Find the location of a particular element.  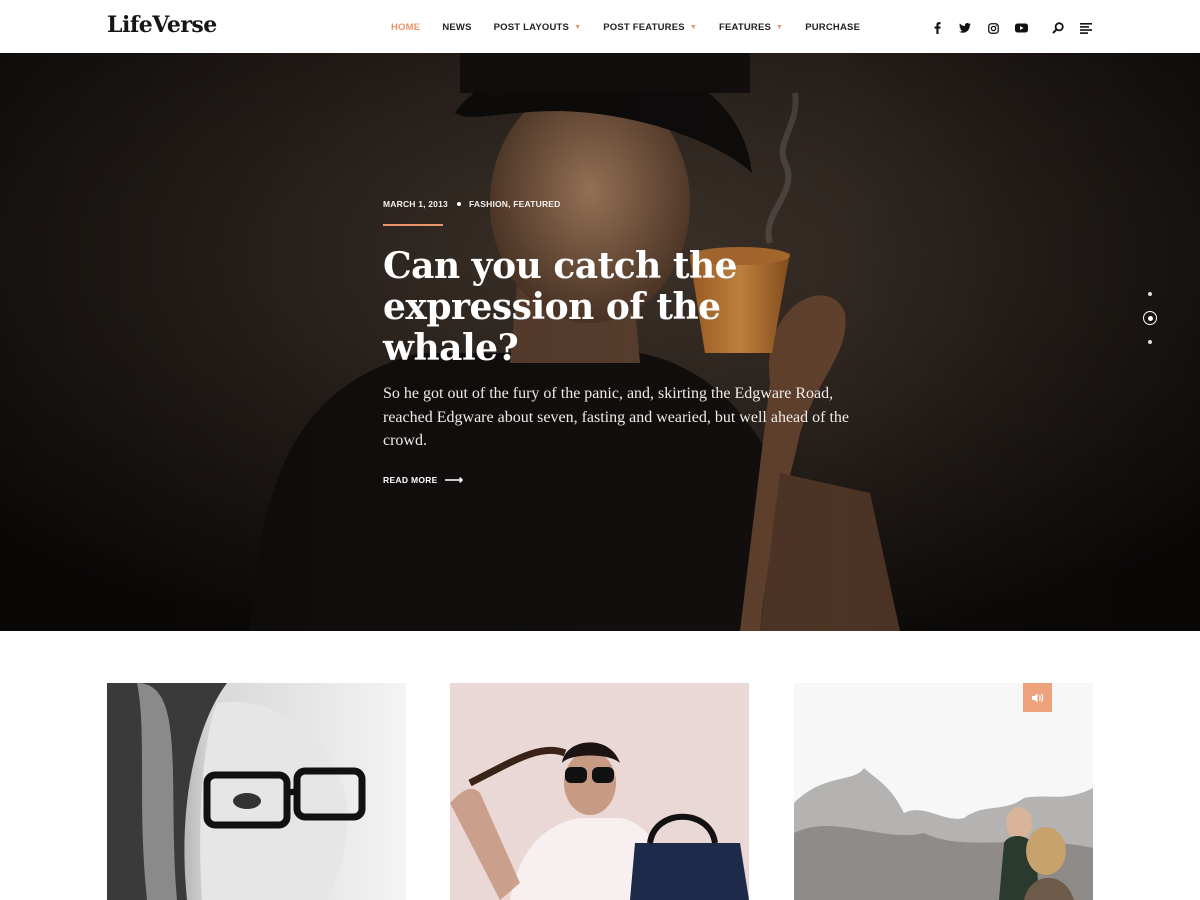

woman-sunglasses-handbag-photo is located at coordinates (599, 791).